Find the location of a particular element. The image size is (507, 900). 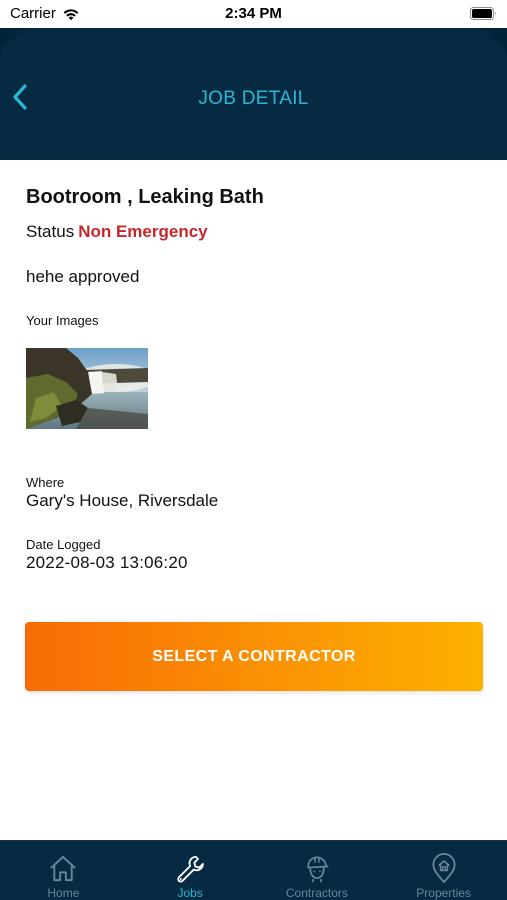

tab-properties: Properties is located at coordinates (443, 870).